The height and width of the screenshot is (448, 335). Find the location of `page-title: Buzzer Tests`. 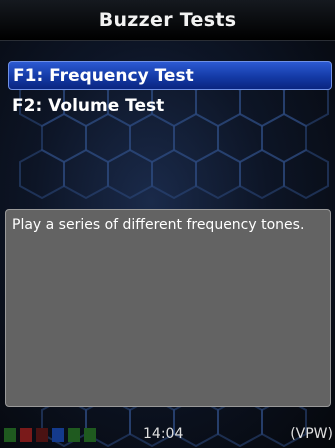

page-title: Buzzer Tests is located at coordinates (167, 20).